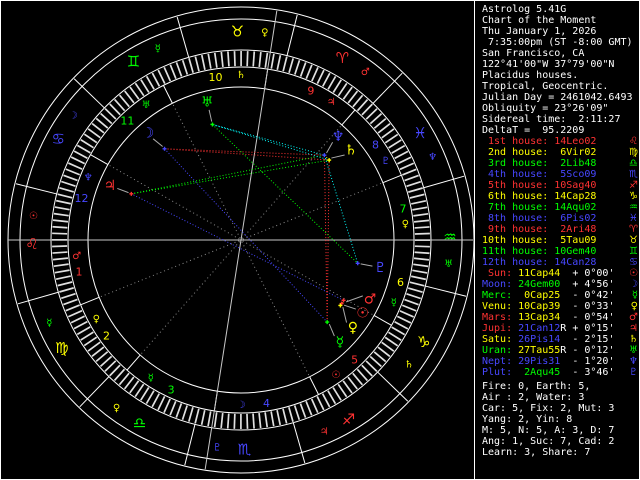 Image resolution: width=640 pixels, height=480 pixels. I want to click on house-ruler-satu-icon: ♄, so click(241, 75).